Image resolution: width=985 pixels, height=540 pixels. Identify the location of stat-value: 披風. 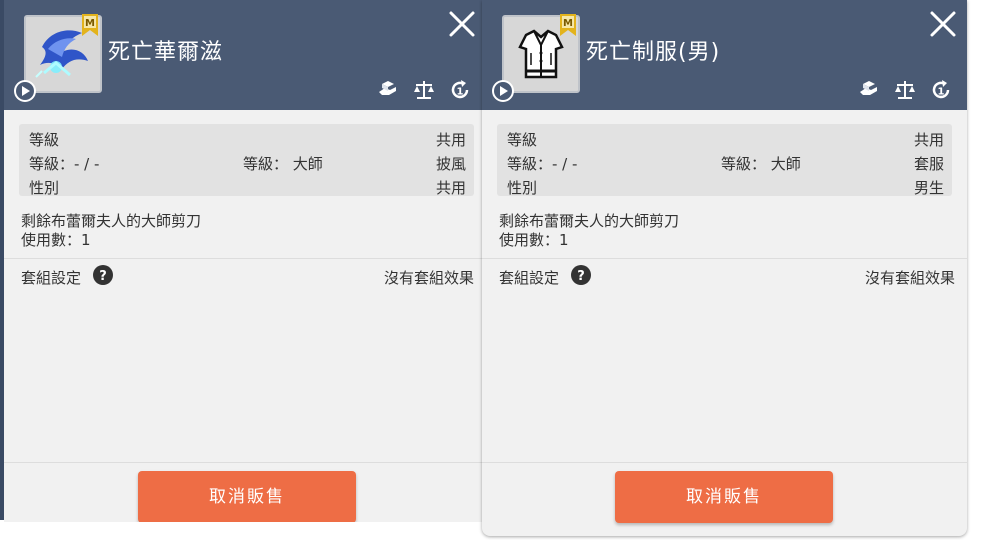
(450, 164).